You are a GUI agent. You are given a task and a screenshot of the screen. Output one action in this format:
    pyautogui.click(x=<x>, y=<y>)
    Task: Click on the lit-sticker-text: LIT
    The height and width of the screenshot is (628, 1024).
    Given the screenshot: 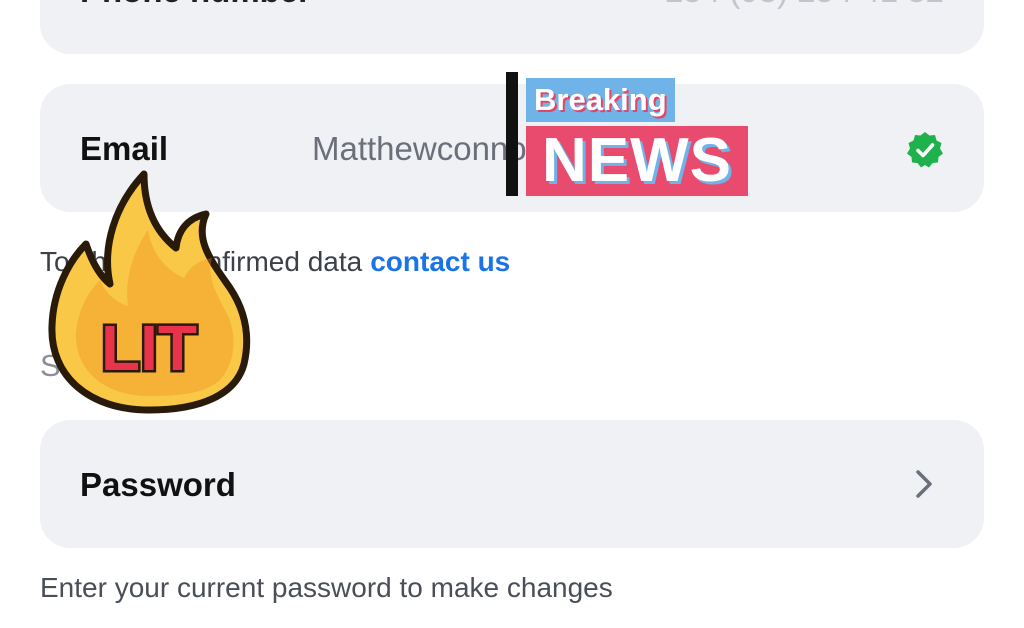 What is the action you would take?
    pyautogui.click(x=149, y=348)
    